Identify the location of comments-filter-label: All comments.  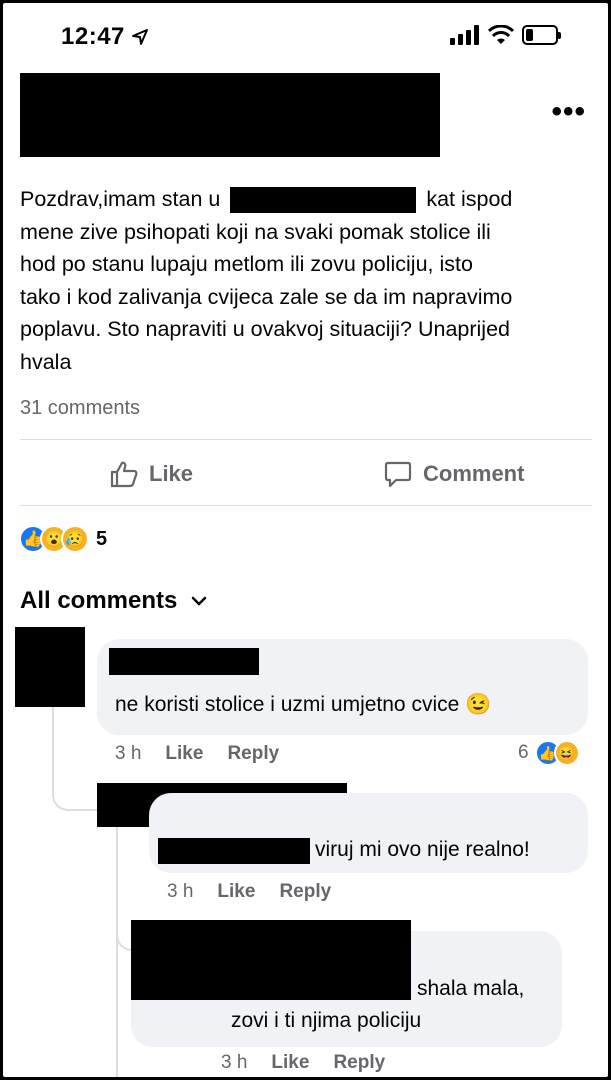
(99, 600).